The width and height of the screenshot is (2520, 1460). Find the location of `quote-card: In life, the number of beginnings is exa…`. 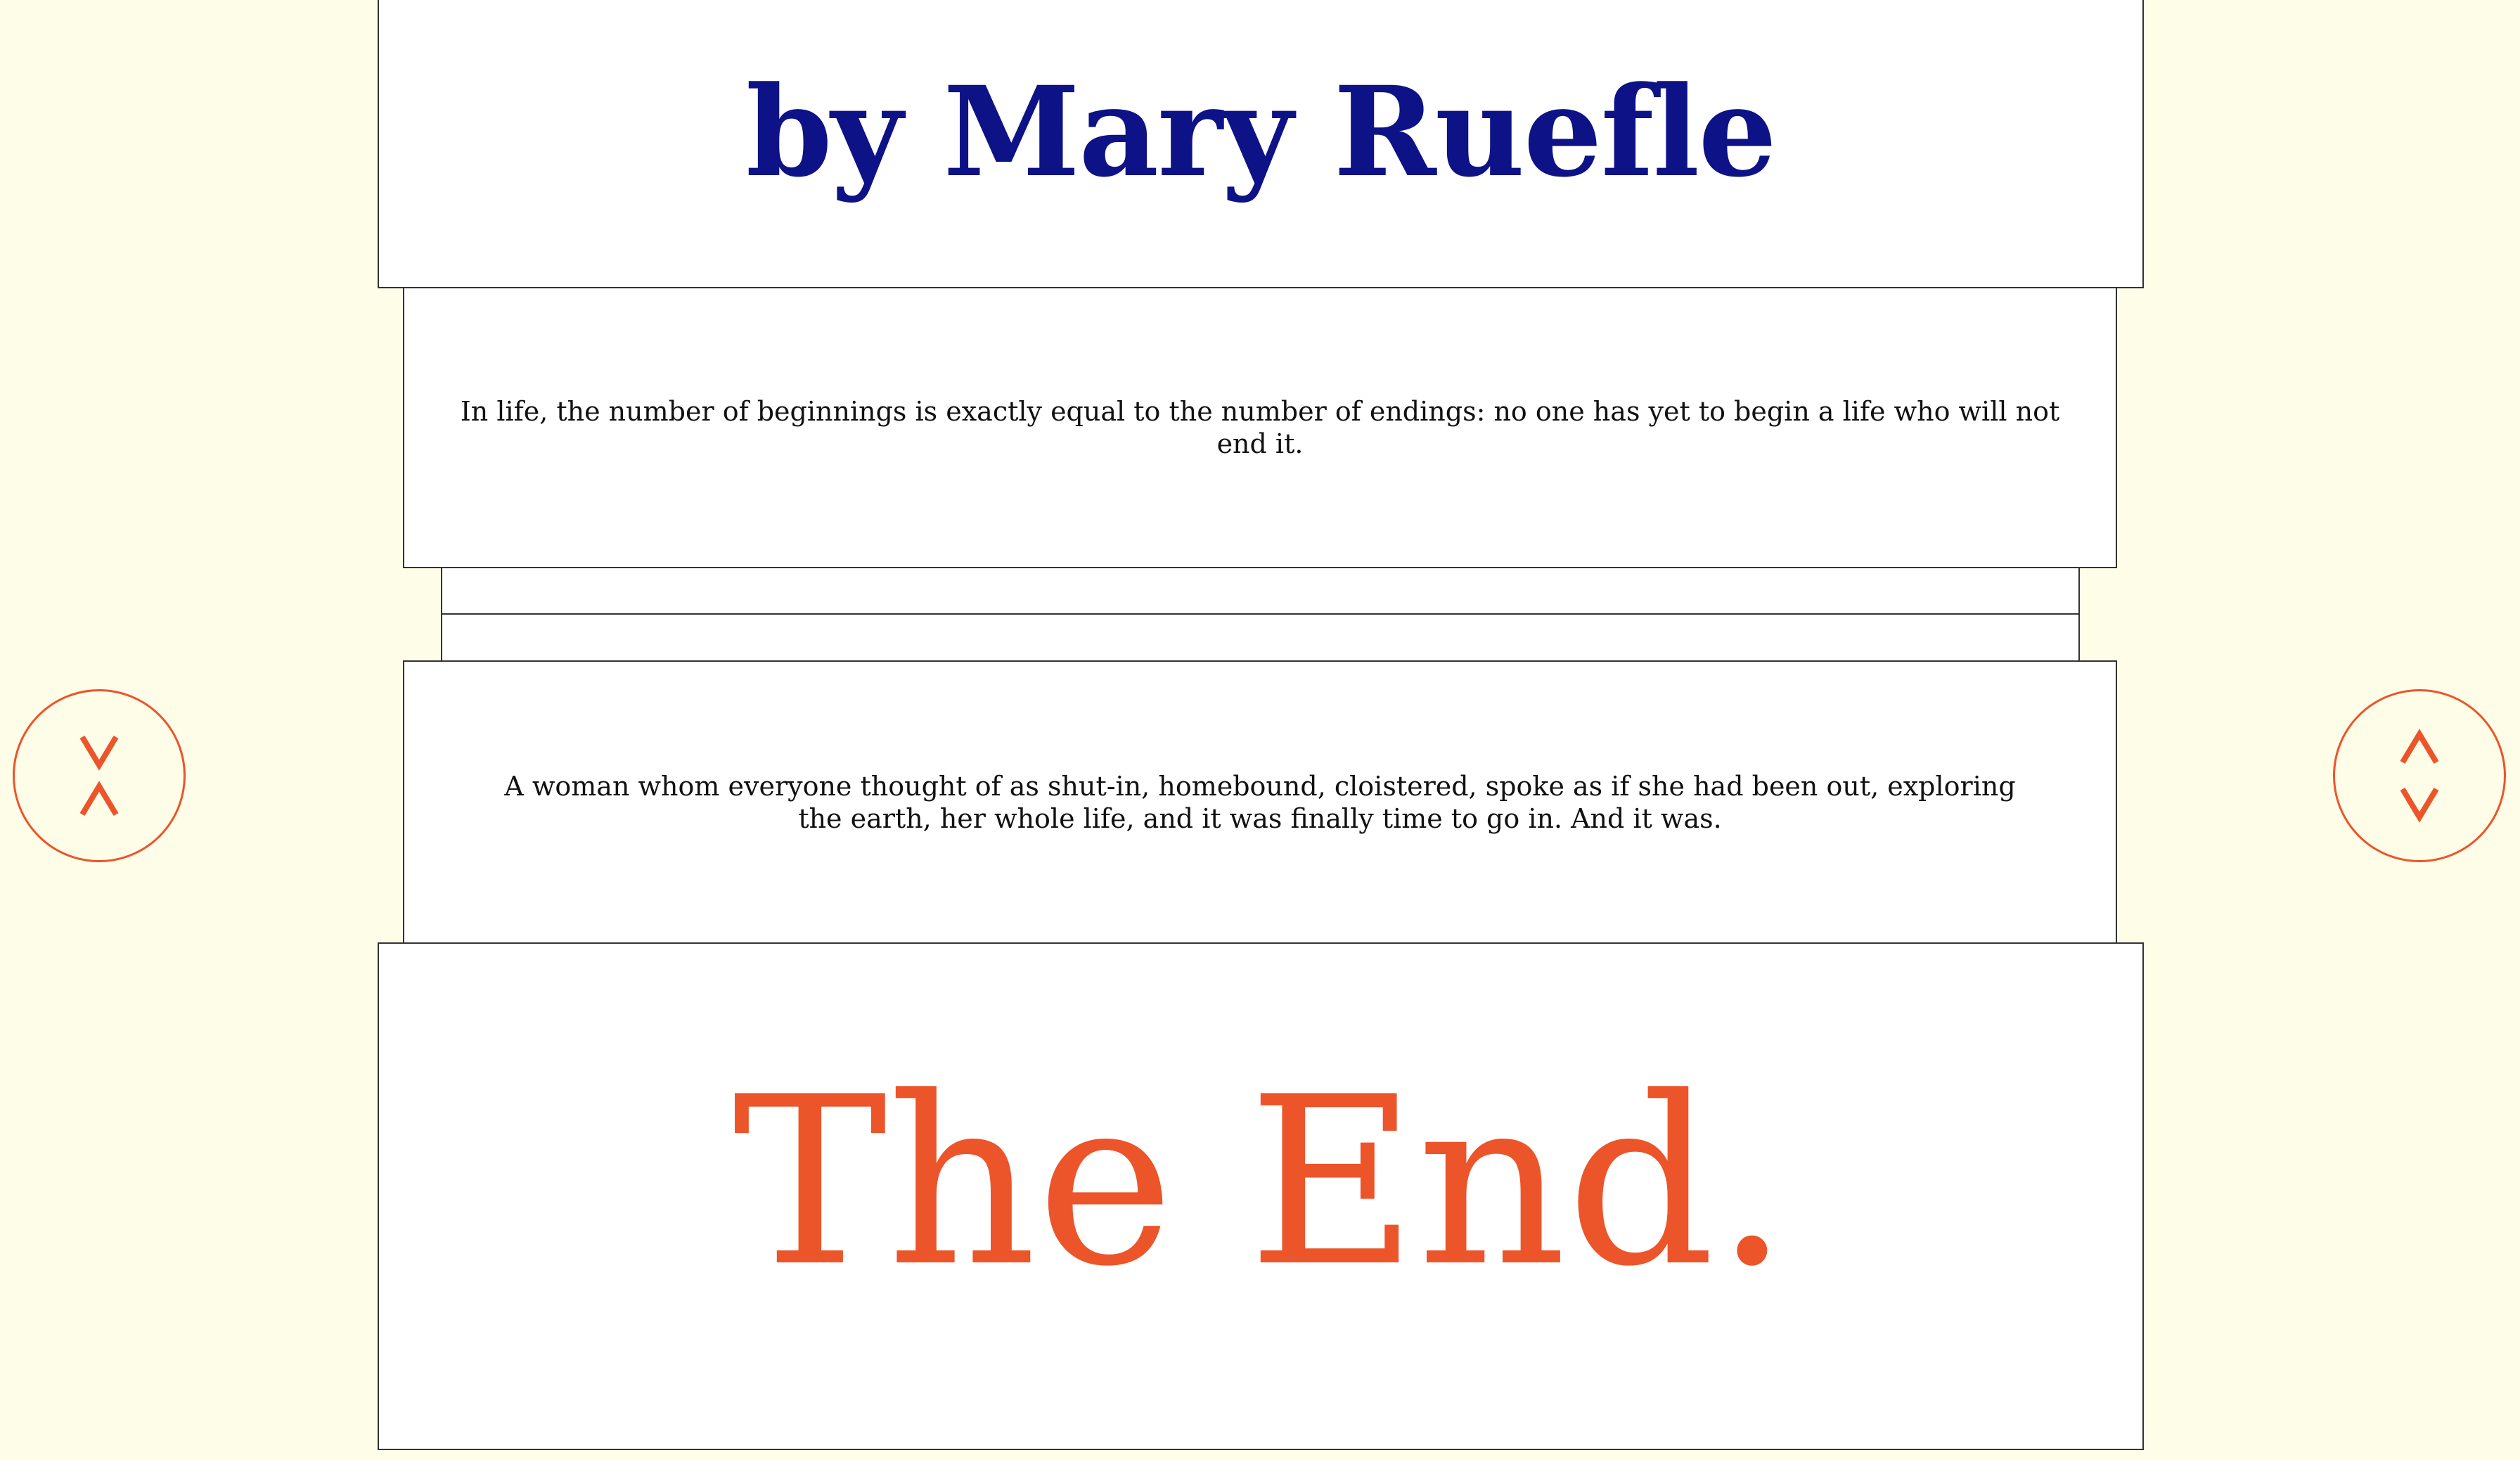

quote-card: In life, the number of beginnings is exa… is located at coordinates (1260, 428).